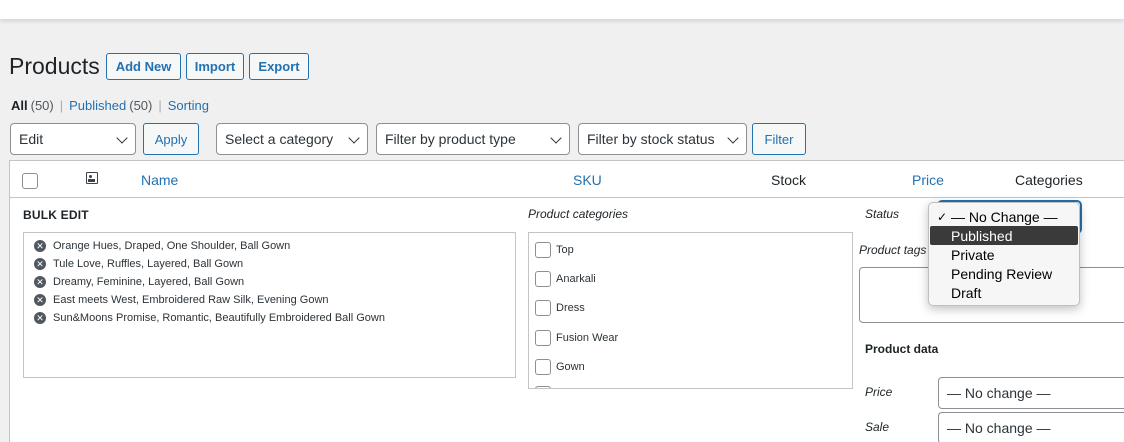 This screenshot has height=442, width=1124. I want to click on stock-status-filter-select: Filter by stock status, so click(662, 139).